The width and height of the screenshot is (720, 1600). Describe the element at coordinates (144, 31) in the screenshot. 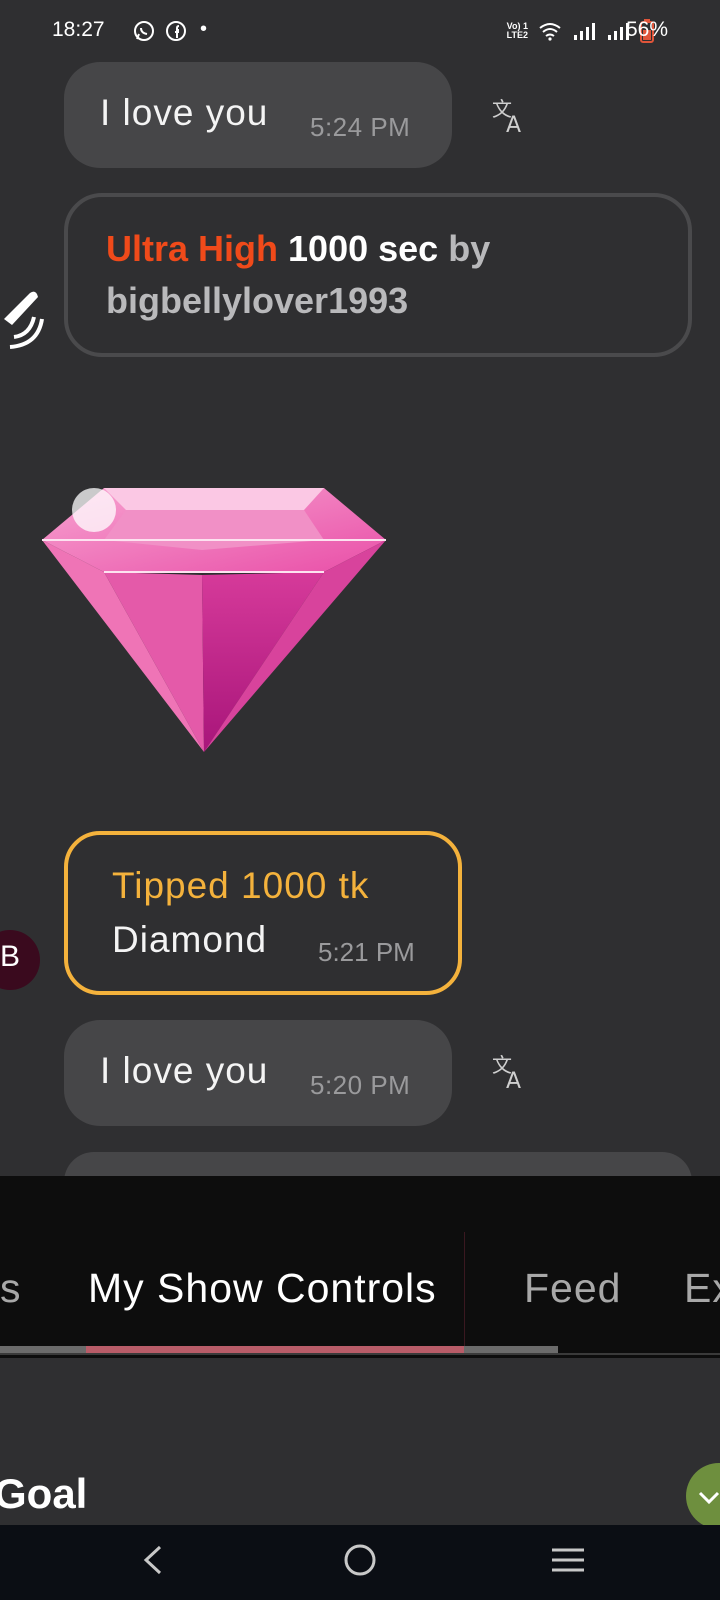

I see `whatsapp-icon` at that location.